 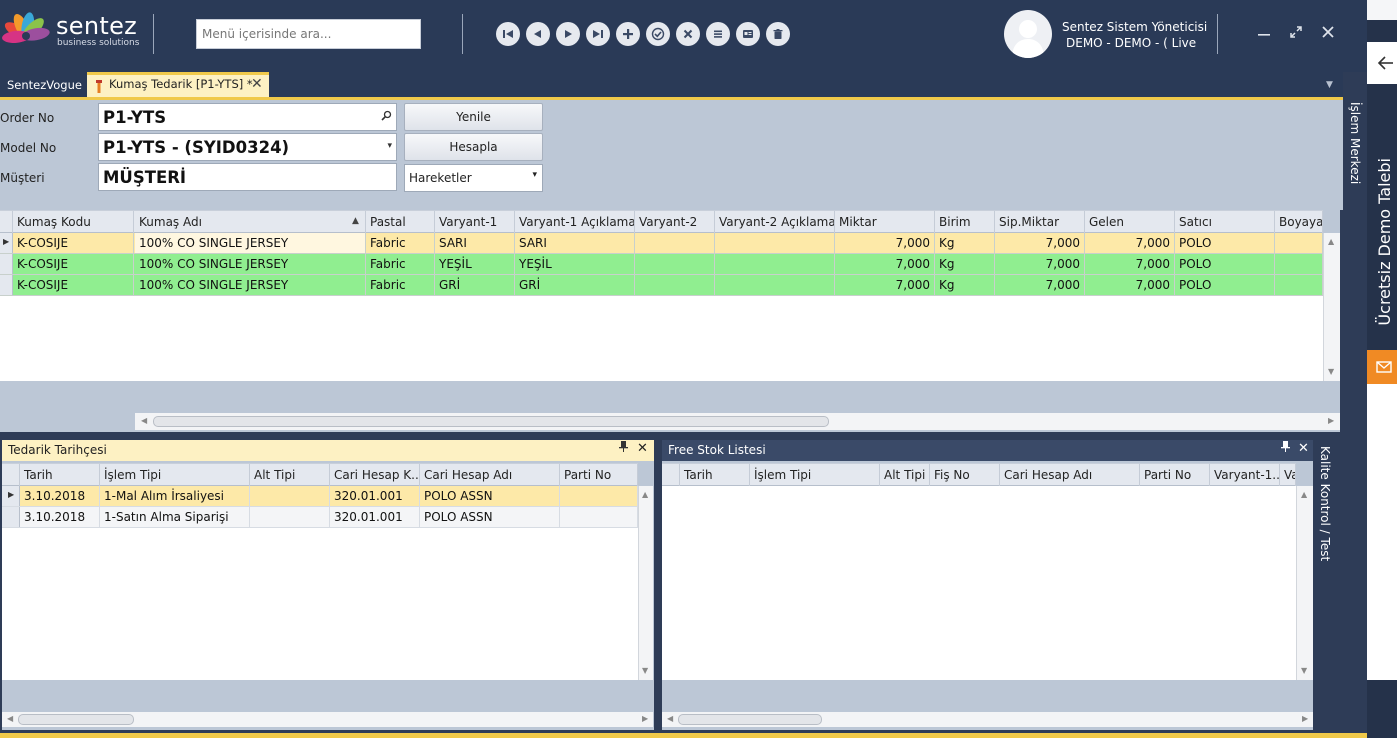 What do you see at coordinates (1288, 475) in the screenshot?
I see `column-header: Va` at bounding box center [1288, 475].